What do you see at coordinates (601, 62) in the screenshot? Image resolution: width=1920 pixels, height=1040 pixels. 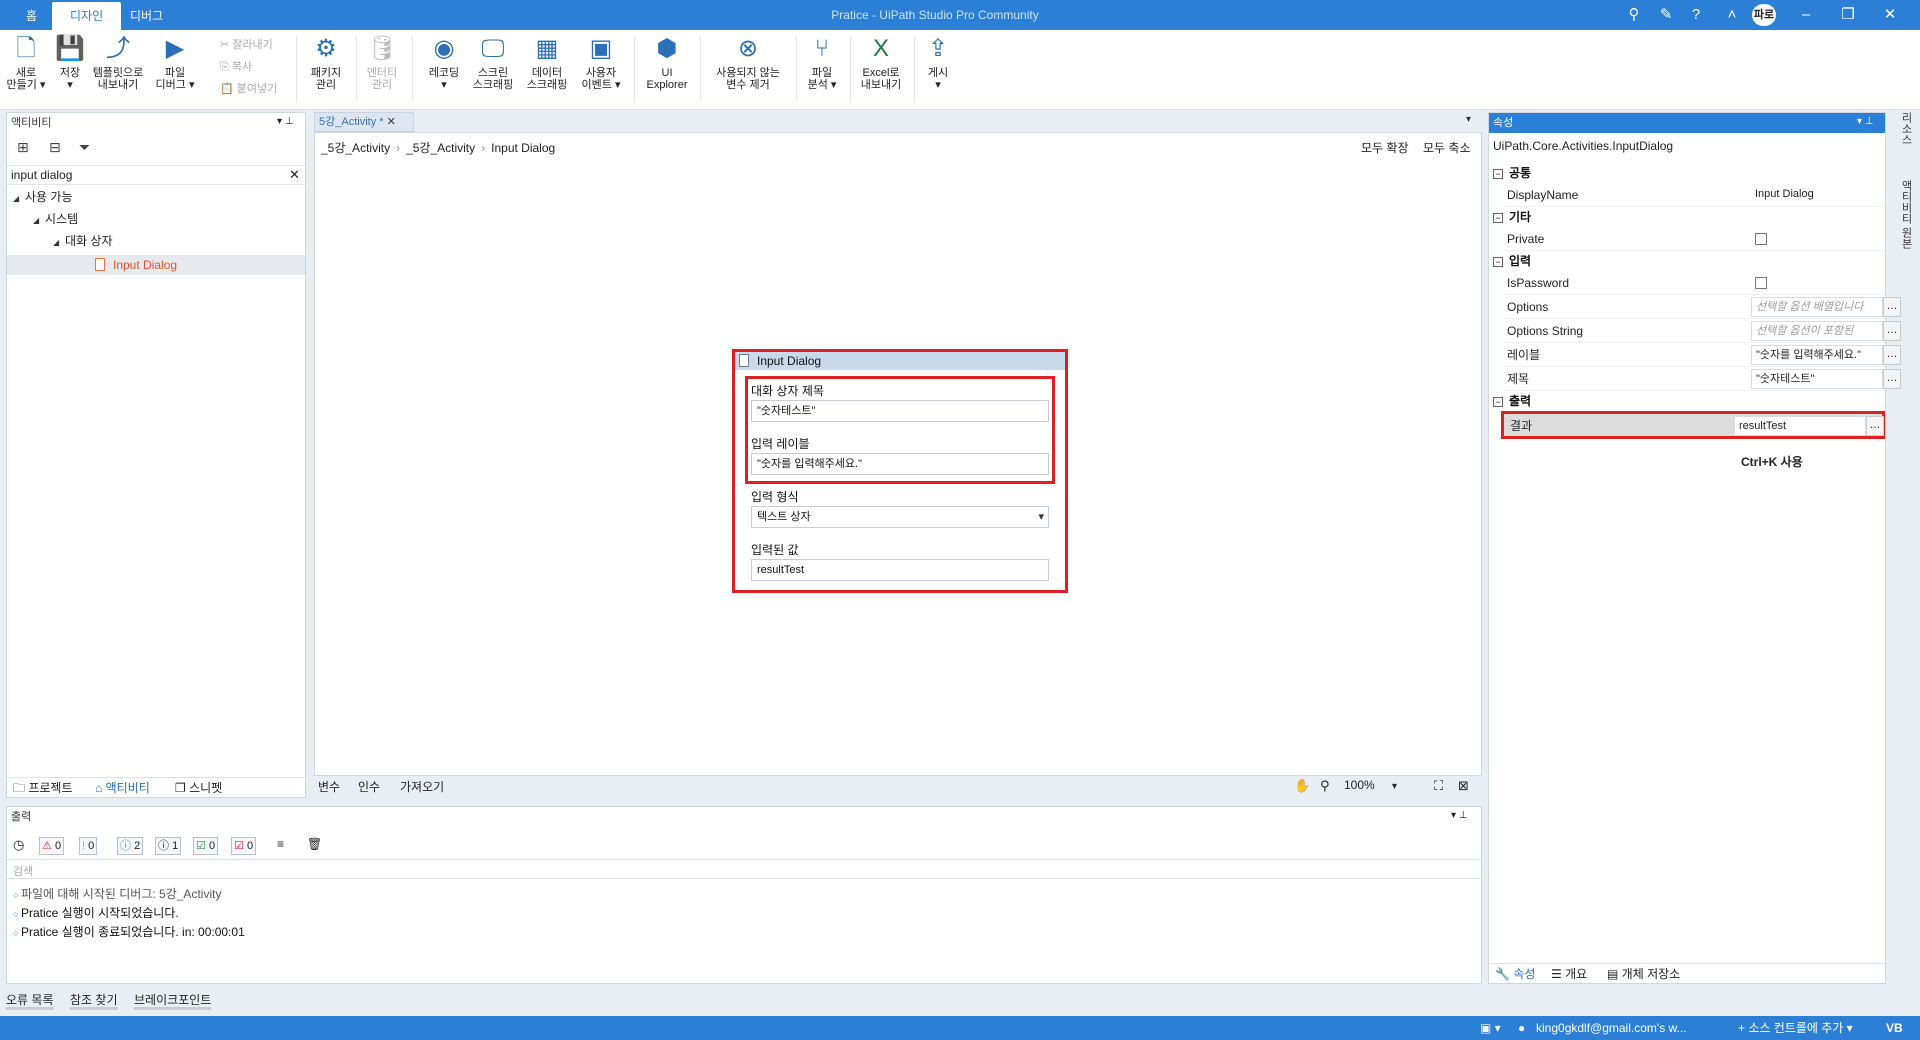 I see `user-events-button: ▣ 사용자 이벤트 ▾` at bounding box center [601, 62].